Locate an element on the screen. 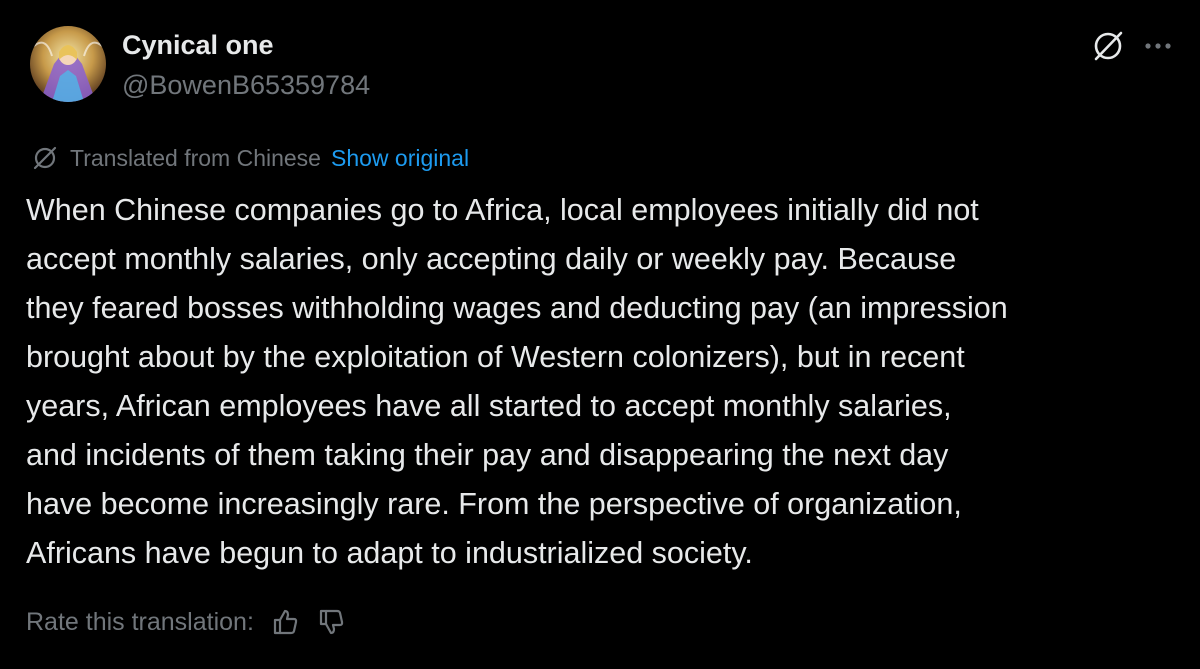  translation-notice: Translated from Chinese Show original is located at coordinates (249, 158).